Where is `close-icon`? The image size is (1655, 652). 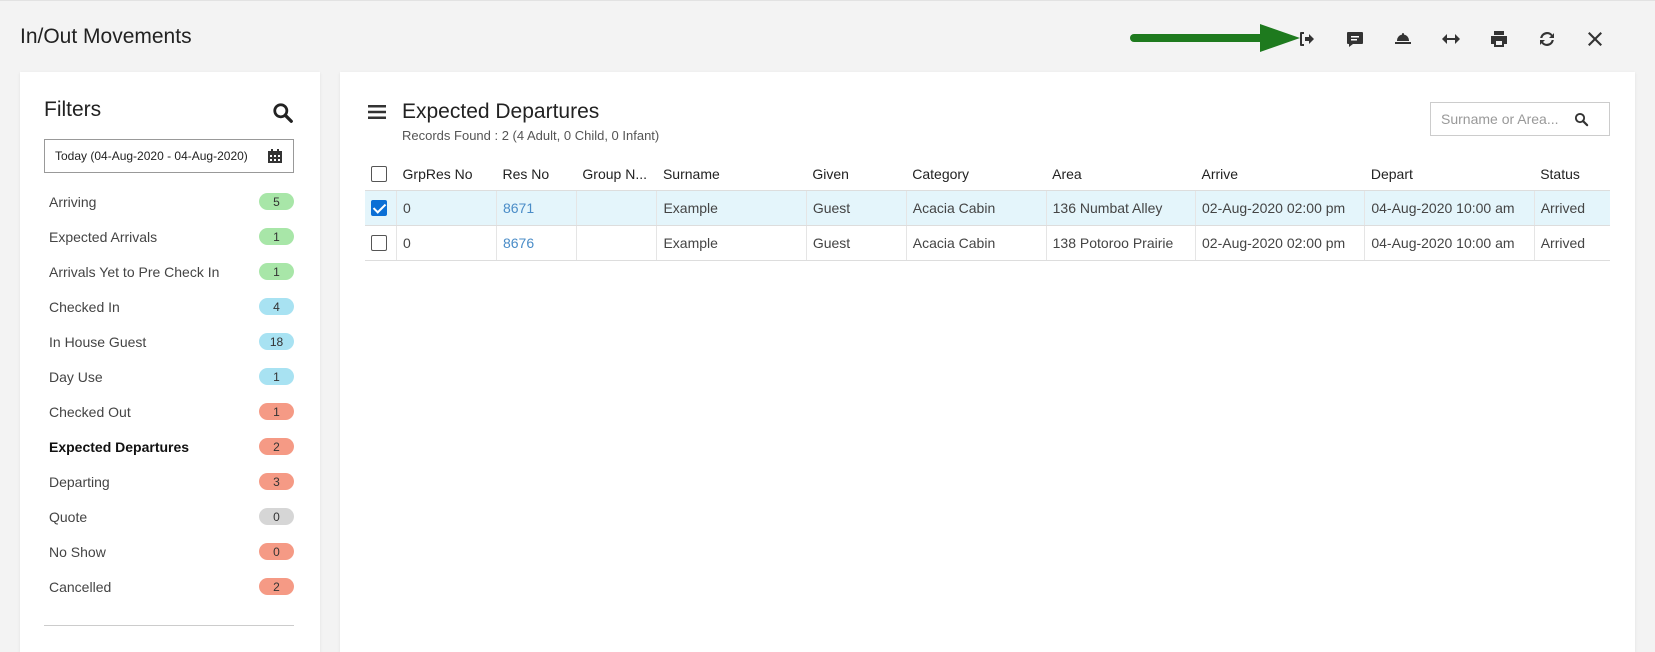 close-icon is located at coordinates (1595, 39).